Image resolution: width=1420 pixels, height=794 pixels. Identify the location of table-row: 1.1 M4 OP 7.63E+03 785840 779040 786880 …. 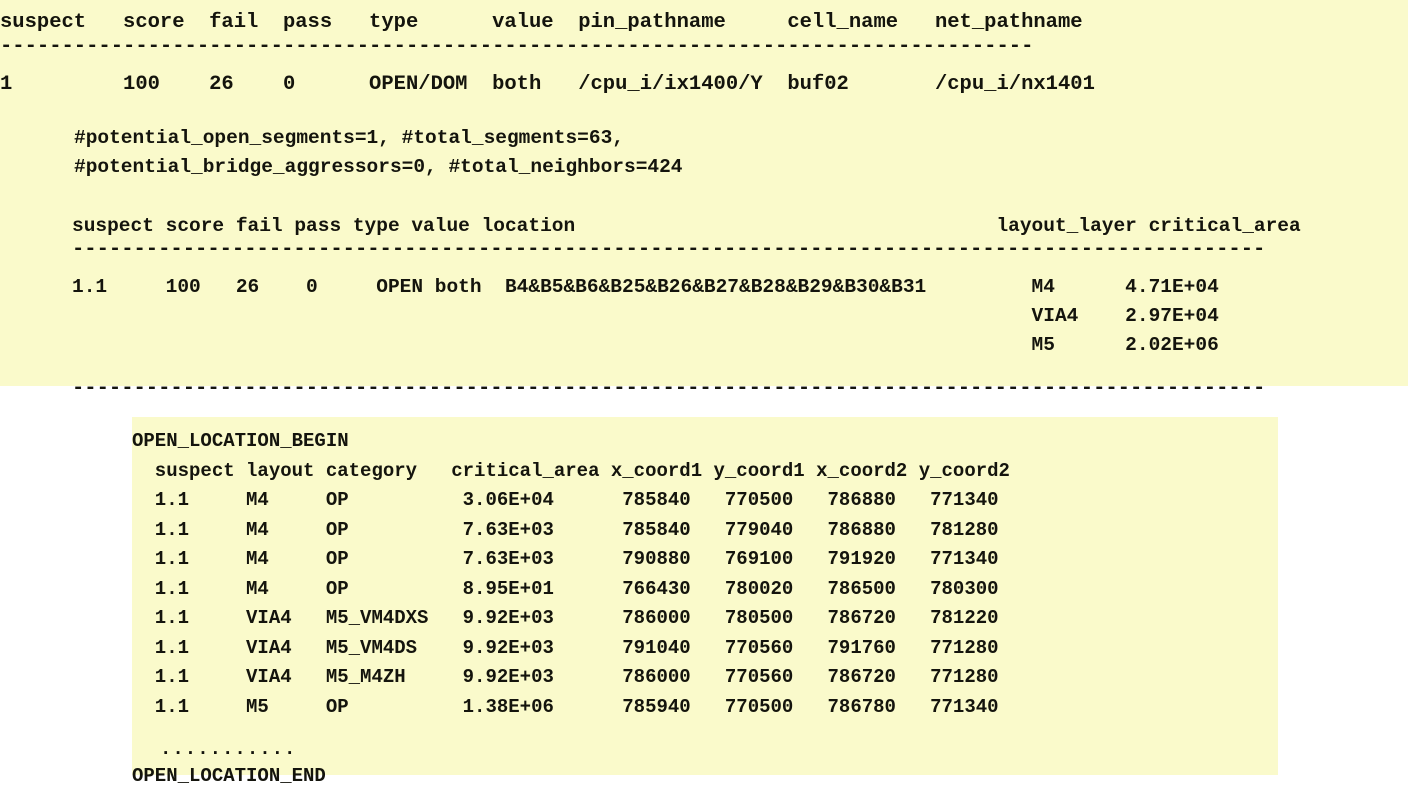
(565, 529).